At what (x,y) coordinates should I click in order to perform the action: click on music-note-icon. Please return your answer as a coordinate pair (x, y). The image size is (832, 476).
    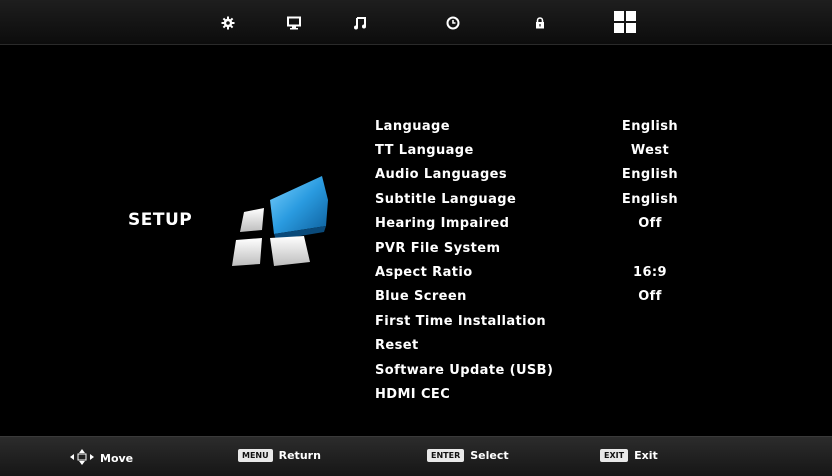
    Looking at the image, I should click on (360, 23).